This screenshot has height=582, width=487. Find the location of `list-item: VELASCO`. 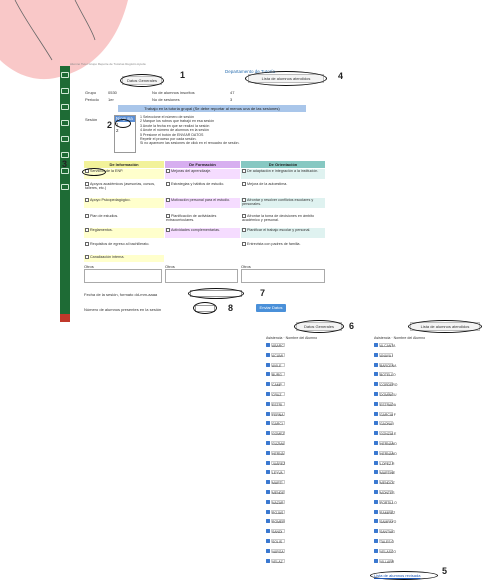

list-item: VELASCO is located at coordinates (385, 551).